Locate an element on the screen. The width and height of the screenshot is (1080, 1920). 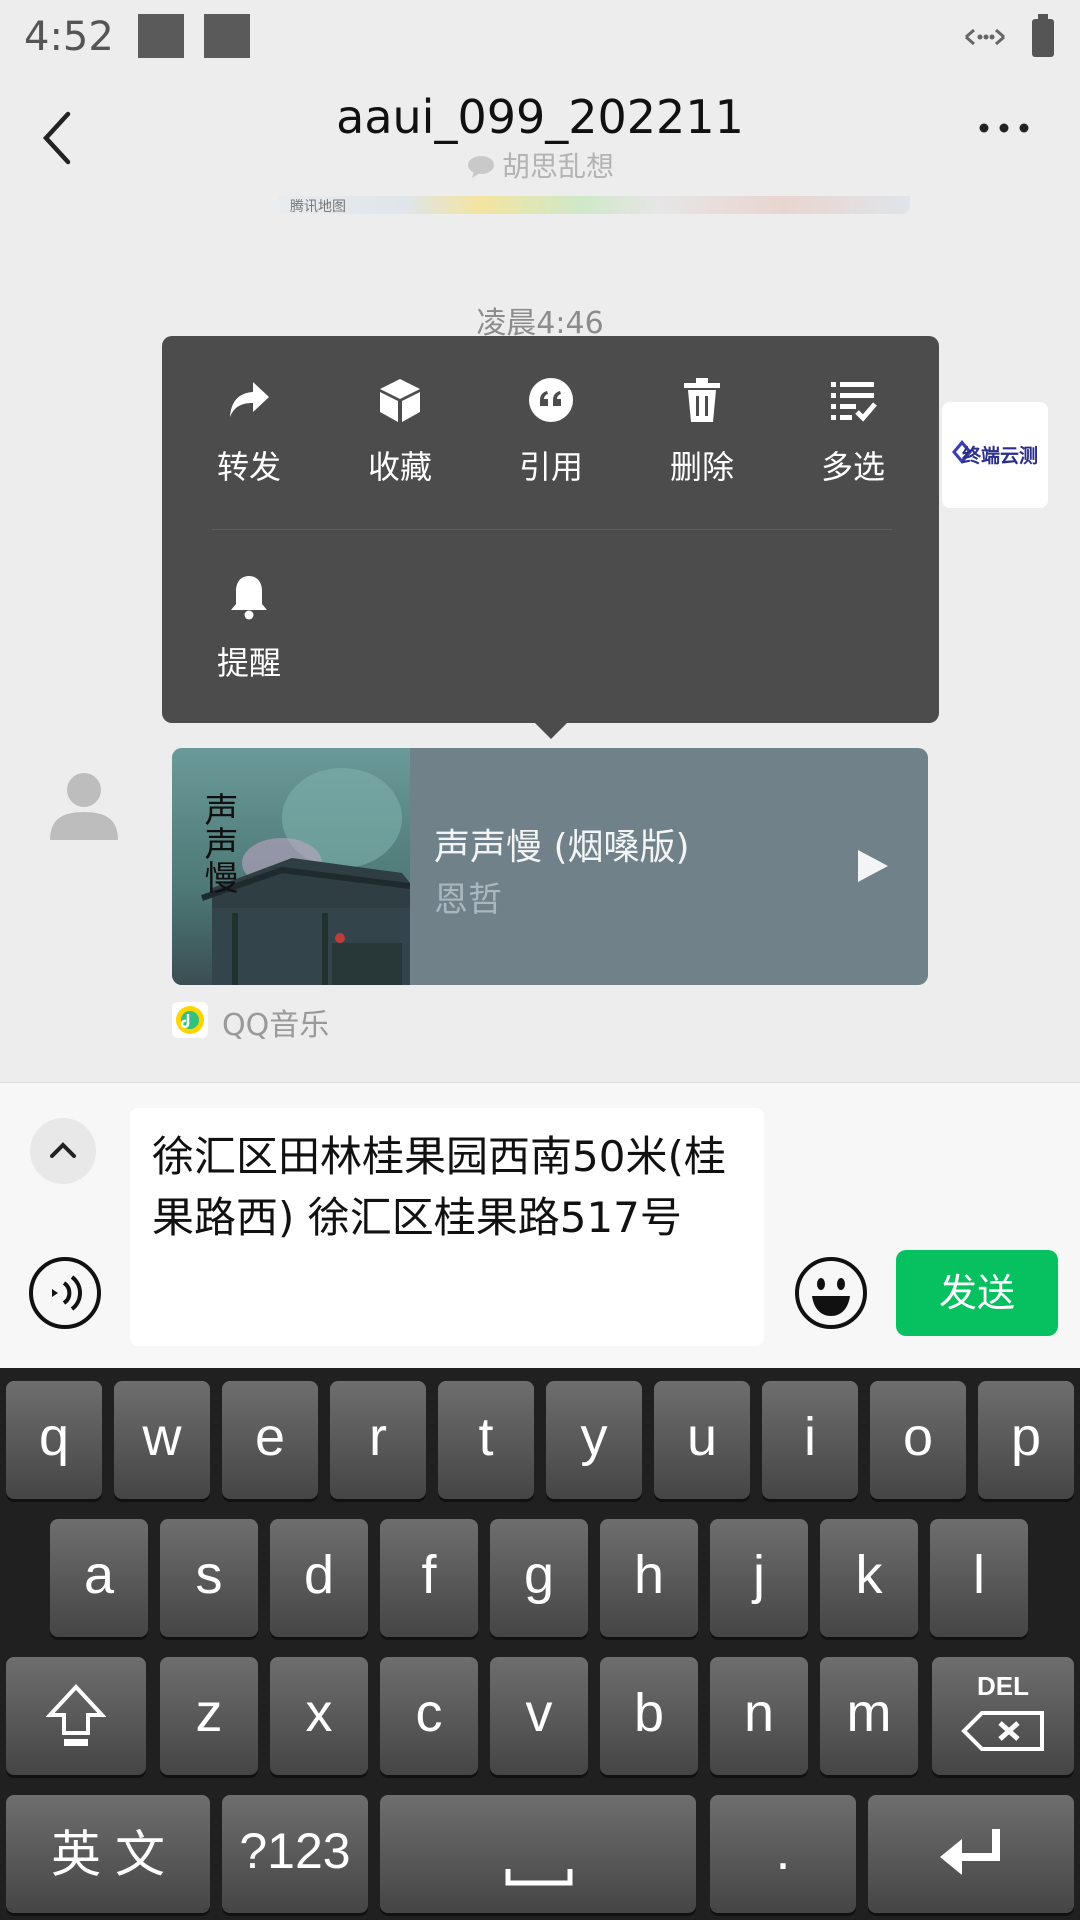
key-period: . is located at coordinates (783, 1854).